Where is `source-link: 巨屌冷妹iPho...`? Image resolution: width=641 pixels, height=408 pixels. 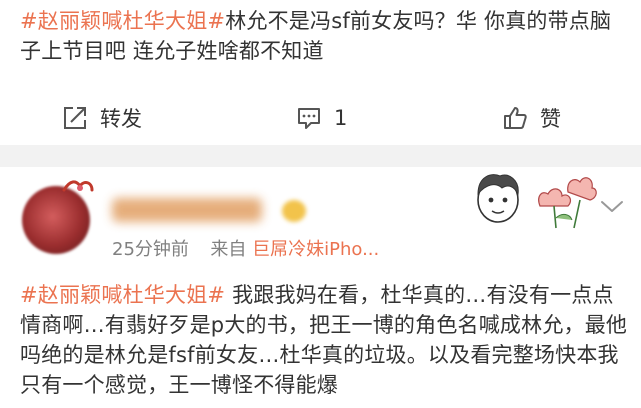
source-link: 巨屌冷妹iPho... is located at coordinates (315, 249).